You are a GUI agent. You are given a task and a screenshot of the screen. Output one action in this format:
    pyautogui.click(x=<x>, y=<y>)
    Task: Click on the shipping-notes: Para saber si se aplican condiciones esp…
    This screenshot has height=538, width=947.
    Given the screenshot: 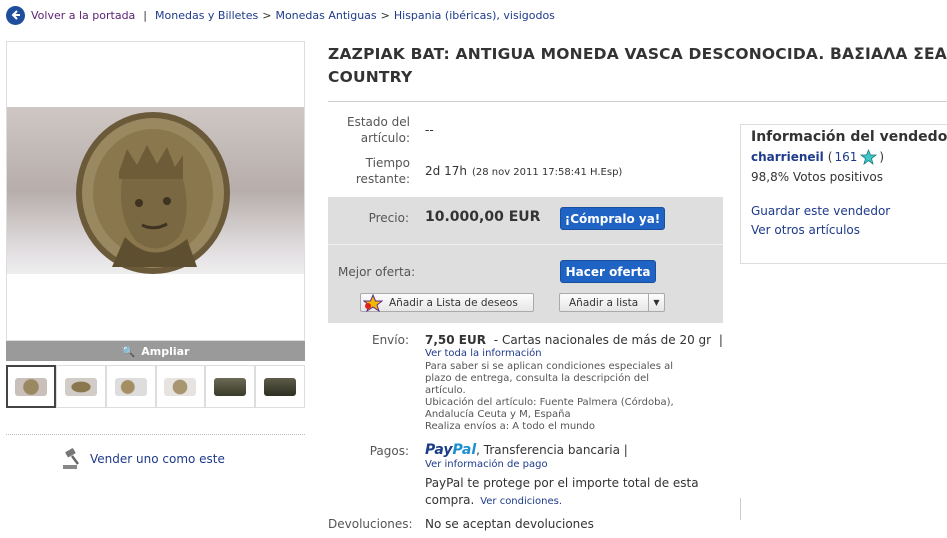 What is the action you would take?
    pyautogui.click(x=575, y=397)
    